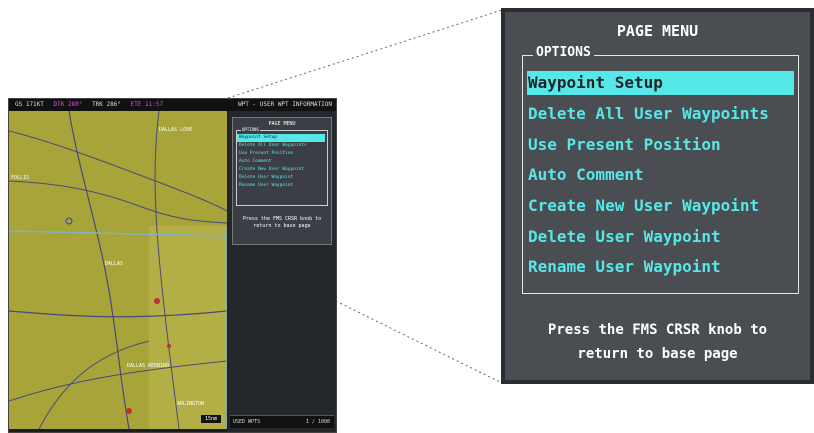 The image size is (814, 433). What do you see at coordinates (106, 104) in the screenshot?
I see `trk-field: TRK 286°` at bounding box center [106, 104].